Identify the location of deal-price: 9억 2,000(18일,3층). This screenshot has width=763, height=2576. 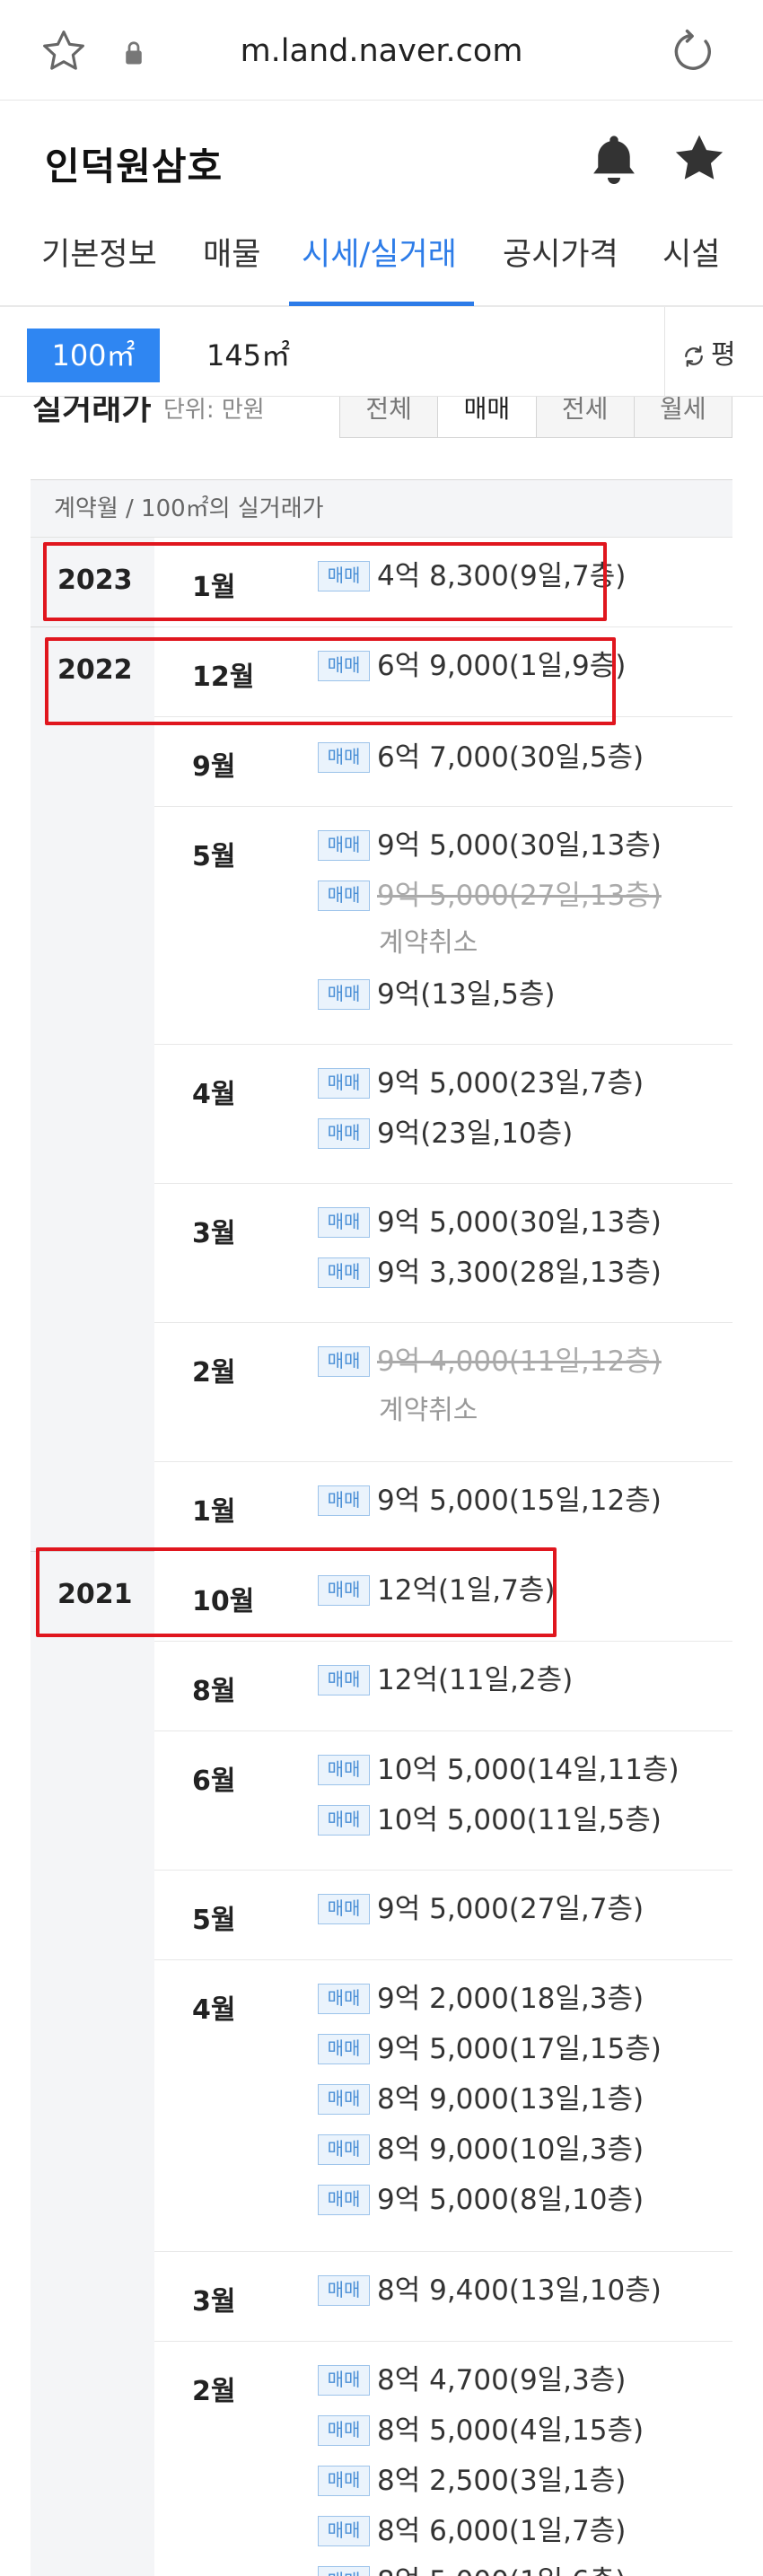
(511, 1999).